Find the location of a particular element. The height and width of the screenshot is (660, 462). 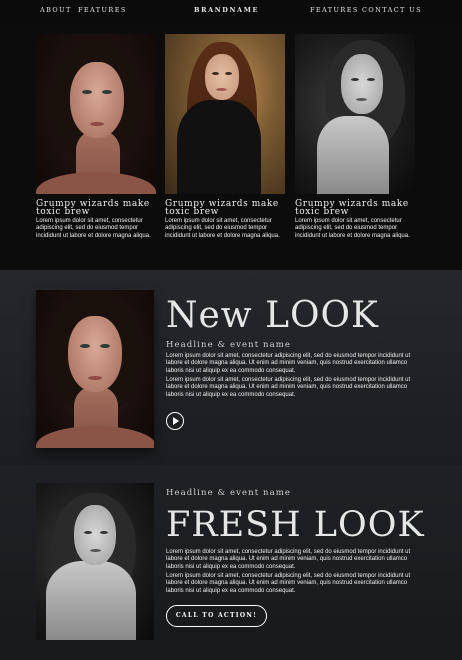

nav-link-features: FEATURES is located at coordinates (102, 10).